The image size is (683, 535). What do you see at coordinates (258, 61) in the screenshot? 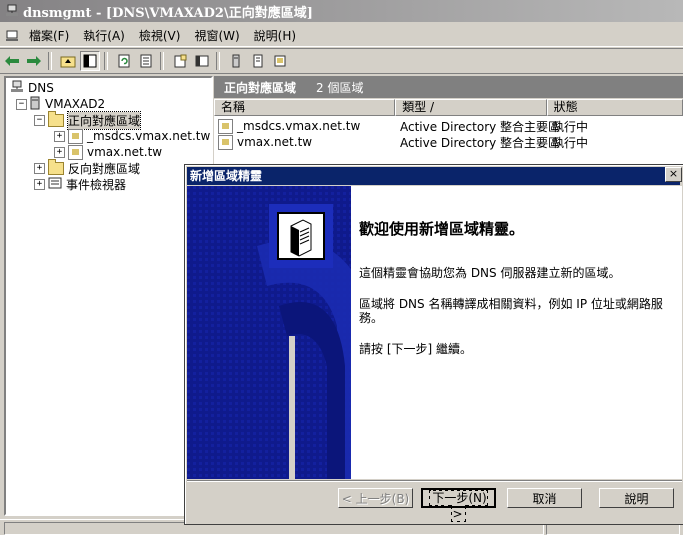
I see `document-icon` at bounding box center [258, 61].